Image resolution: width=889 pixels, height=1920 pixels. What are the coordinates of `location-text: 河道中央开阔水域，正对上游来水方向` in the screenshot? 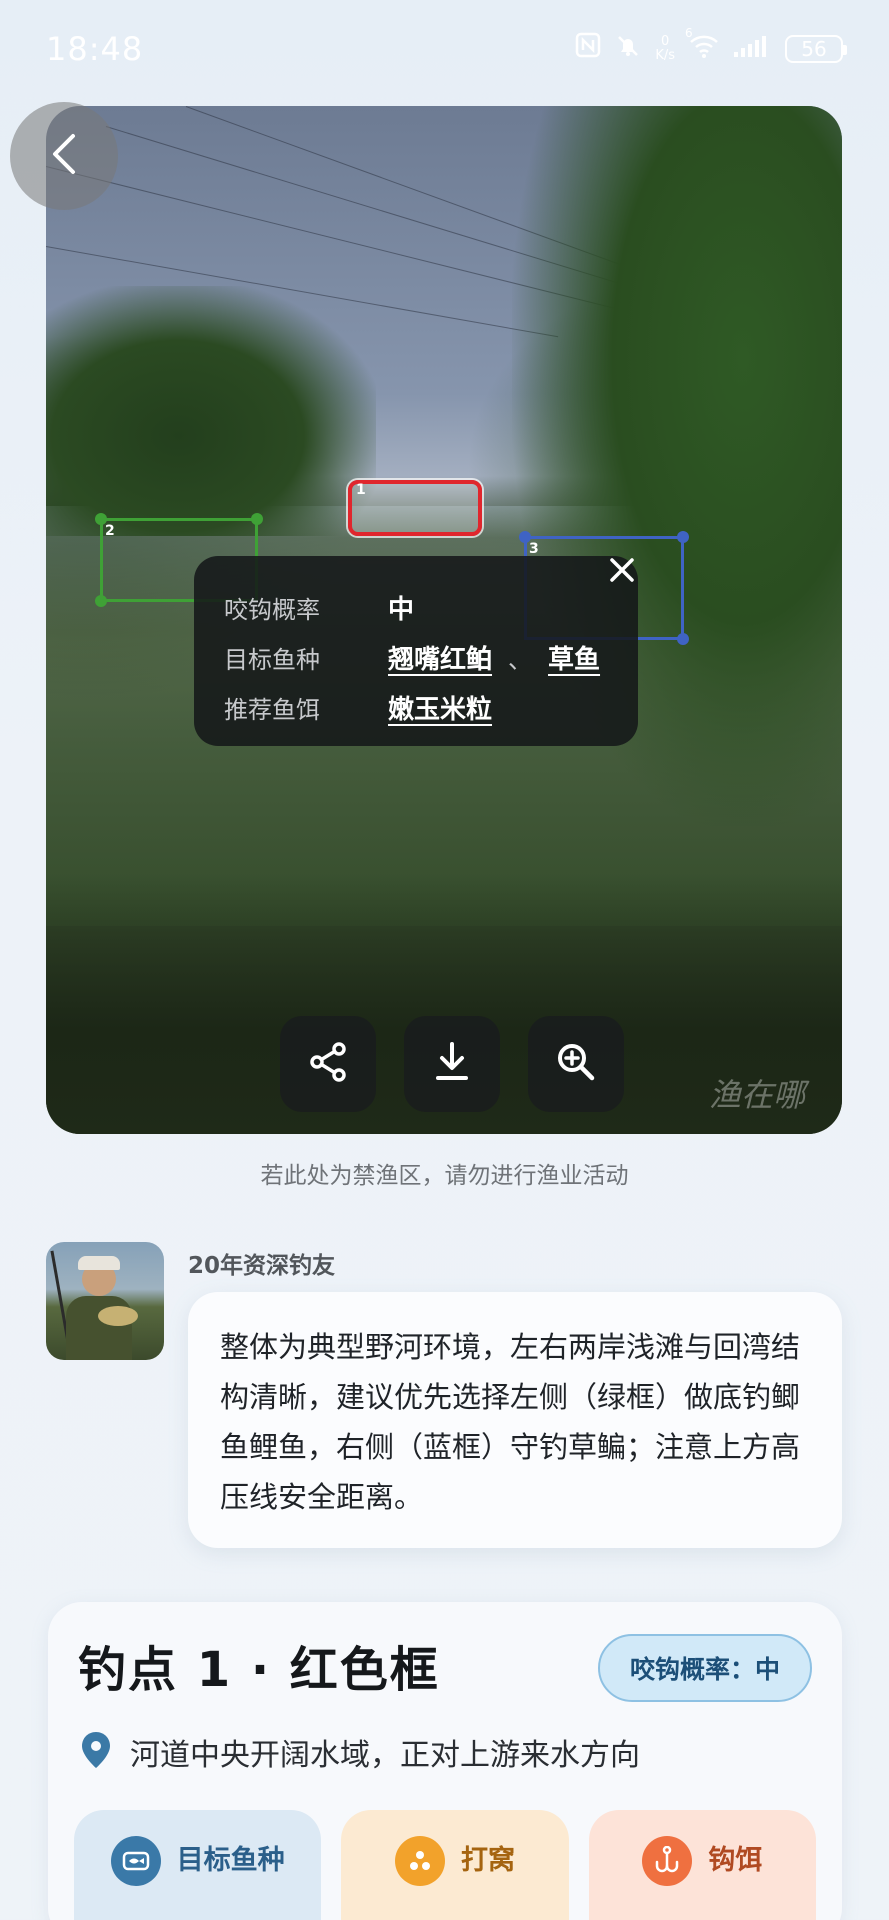 It's located at (385, 1755).